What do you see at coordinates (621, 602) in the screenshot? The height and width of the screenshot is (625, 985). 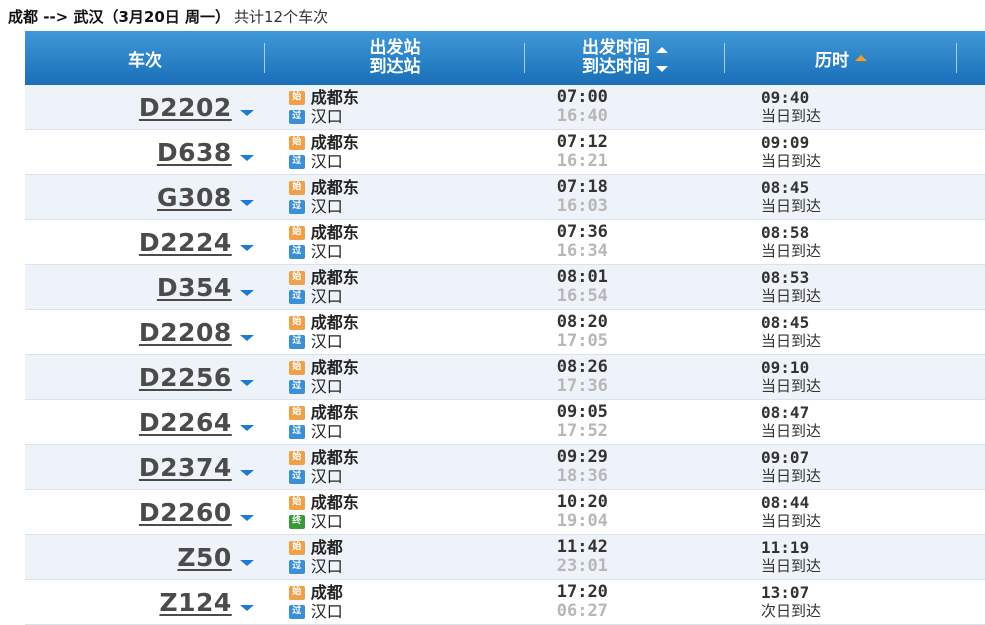 I see `times-cell: 17:20 06:27` at bounding box center [621, 602].